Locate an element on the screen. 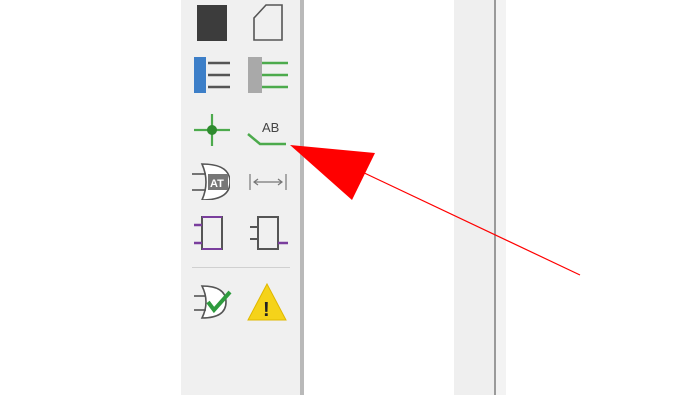 The height and width of the screenshot is (395, 683). dimension-tool is located at coordinates (268, 180).